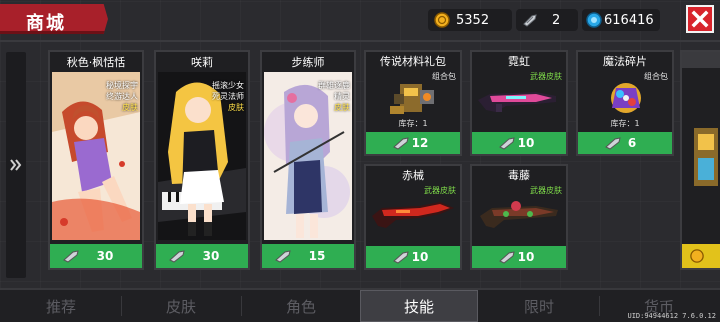 This screenshot has width=720, height=322. I want to click on buy-button, so click(701, 256).